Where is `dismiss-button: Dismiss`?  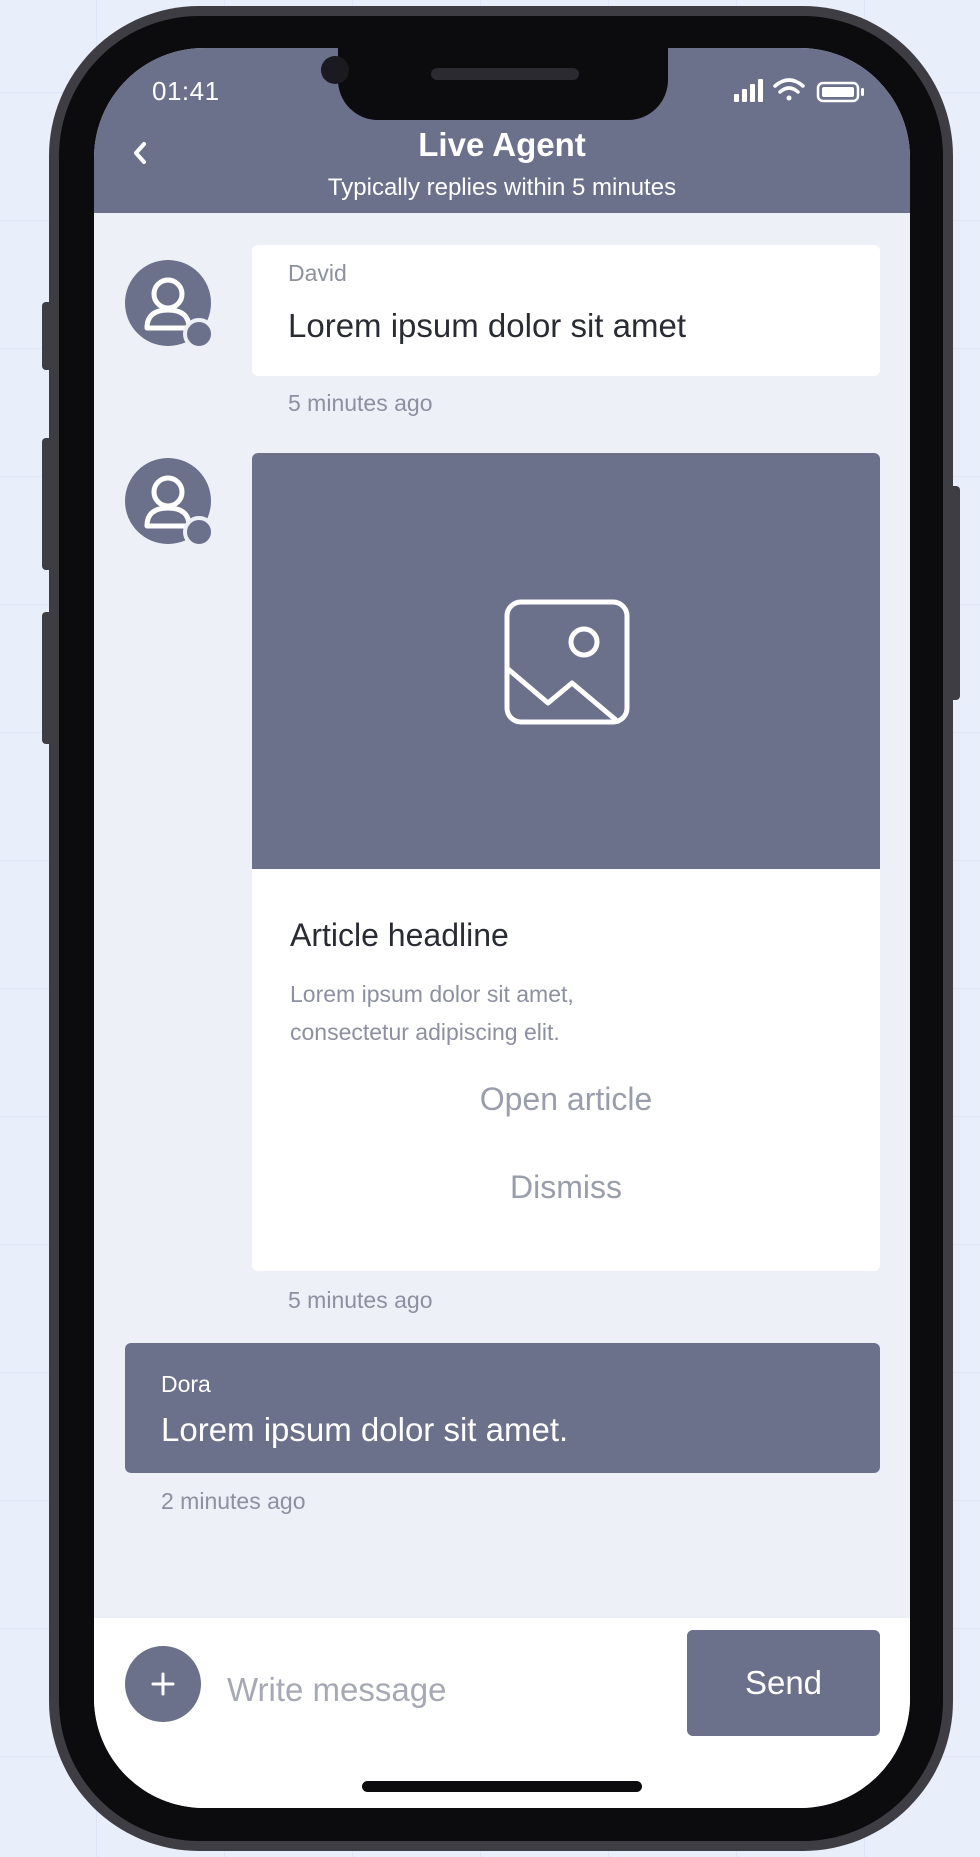
dismiss-button: Dismiss is located at coordinates (566, 1187).